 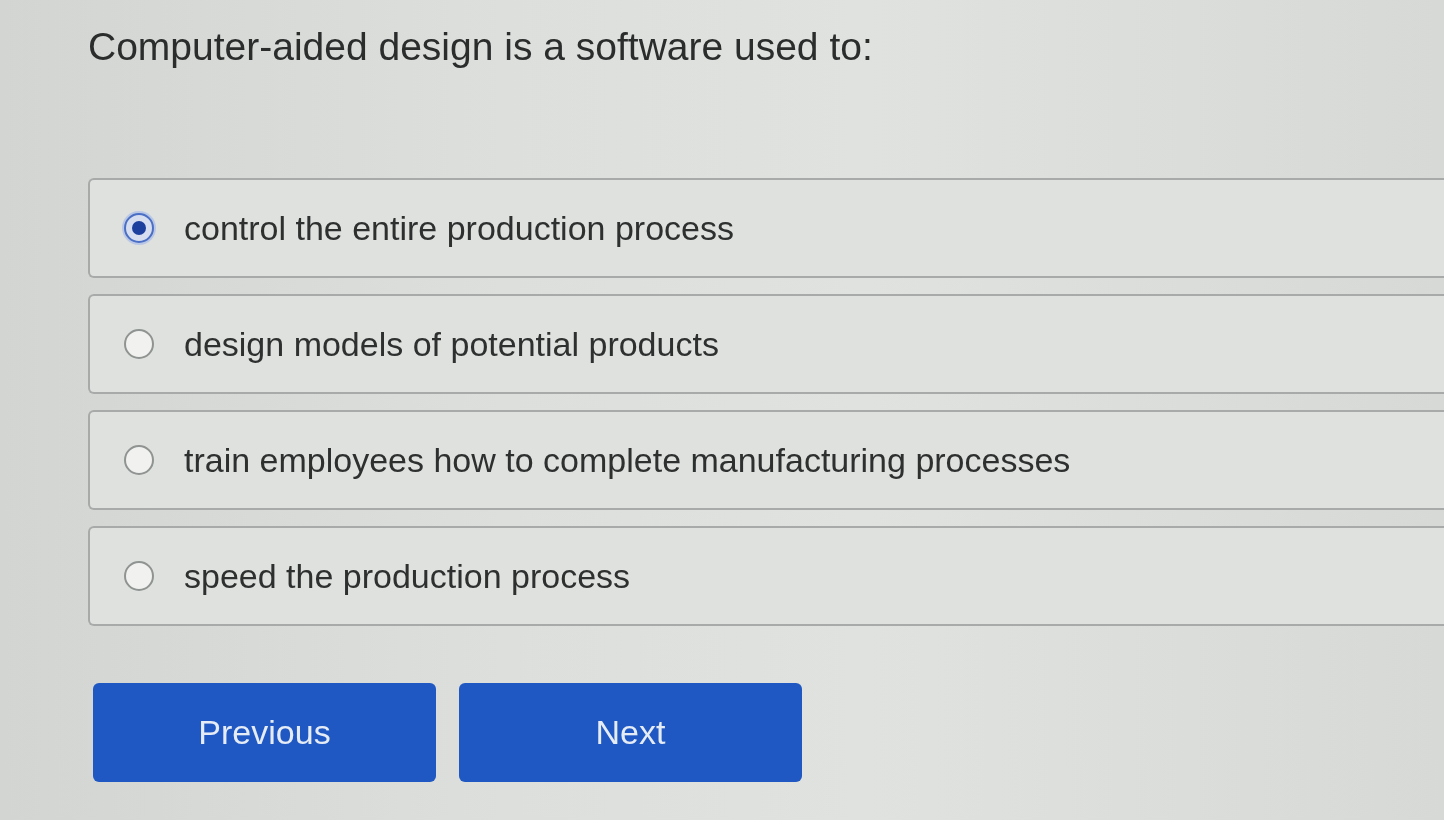 I want to click on option-label: design models of potential products, so click(x=451, y=344).